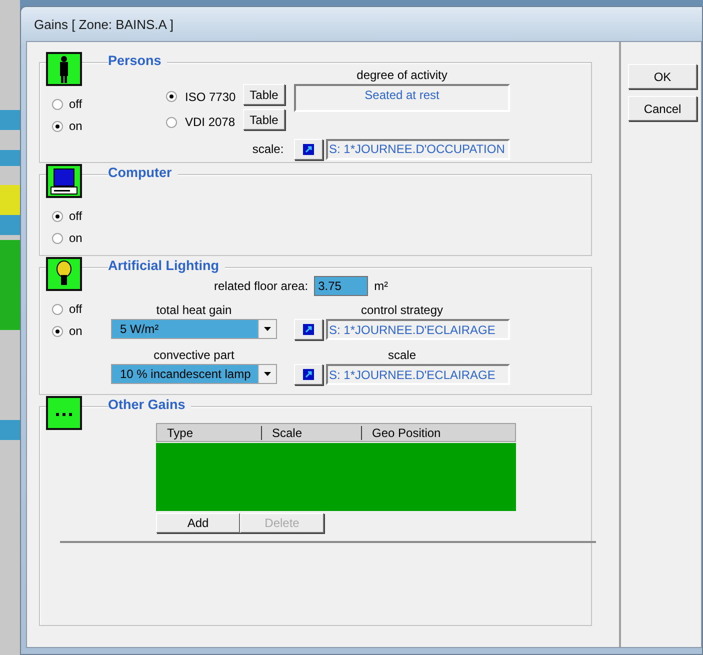 This screenshot has height=655, width=703. I want to click on schedule-field: S: 1*JOURNEE.D'OCCUPATION, so click(418, 149).